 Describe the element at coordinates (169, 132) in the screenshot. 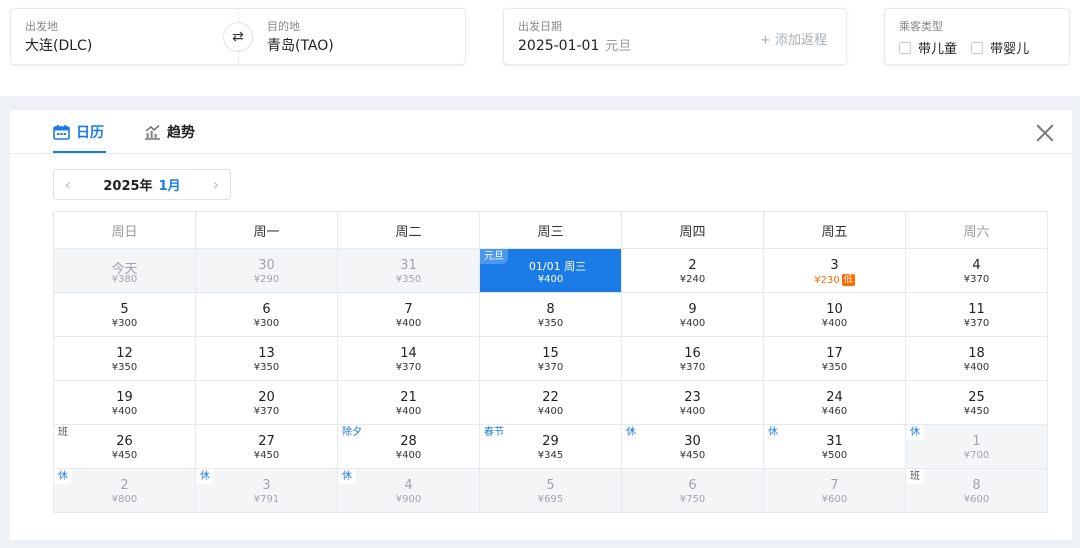

I see `tab-trend: 趋势` at that location.